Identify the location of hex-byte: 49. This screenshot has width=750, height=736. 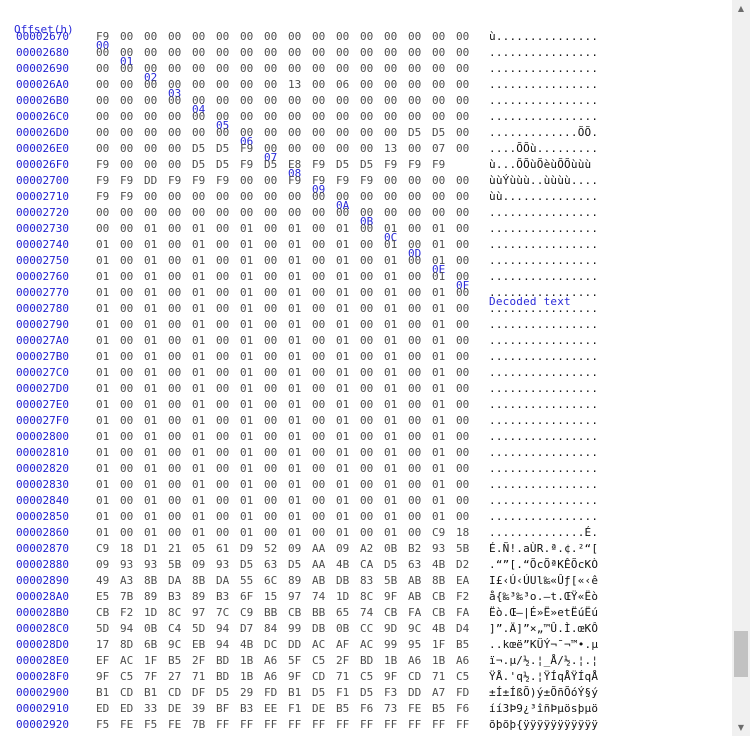
(105, 581).